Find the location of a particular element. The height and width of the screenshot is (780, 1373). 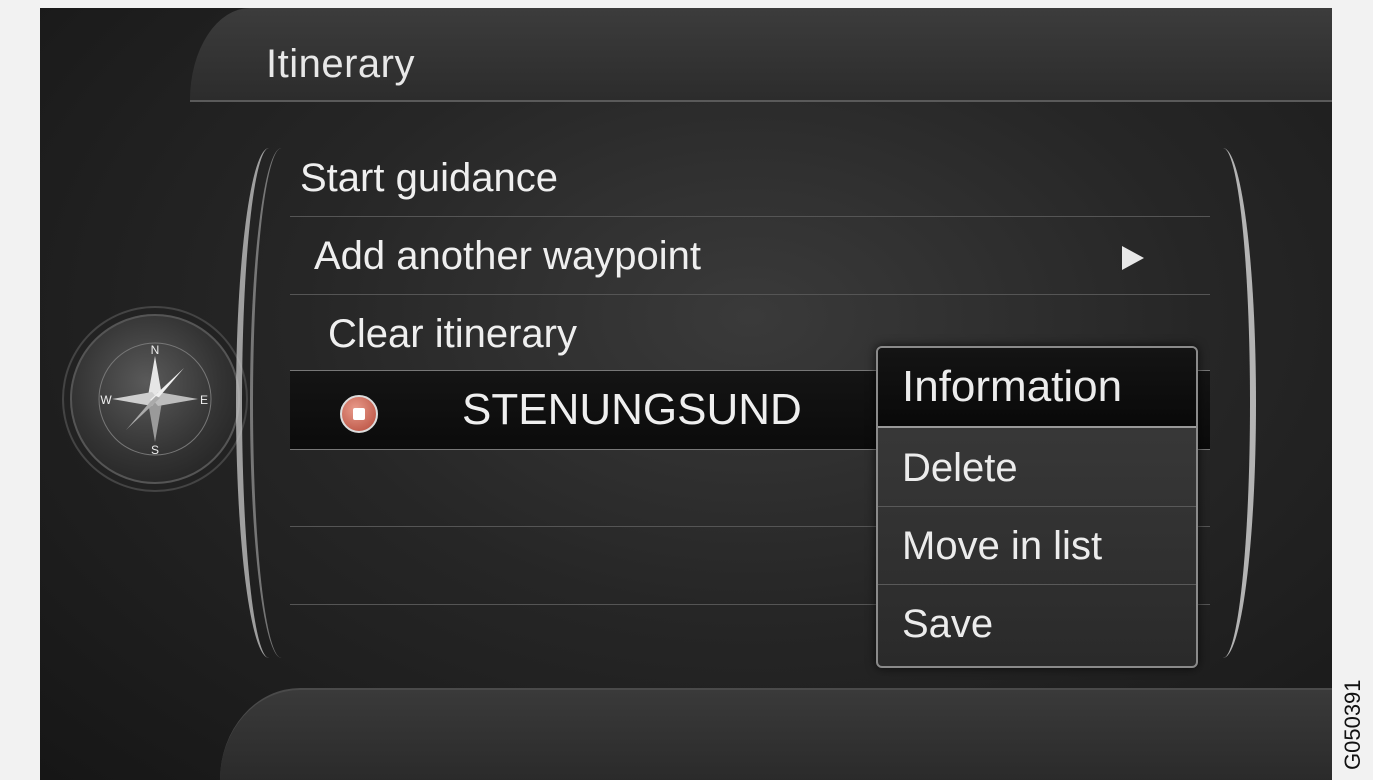

compass-east-label: E is located at coordinates (204, 400).